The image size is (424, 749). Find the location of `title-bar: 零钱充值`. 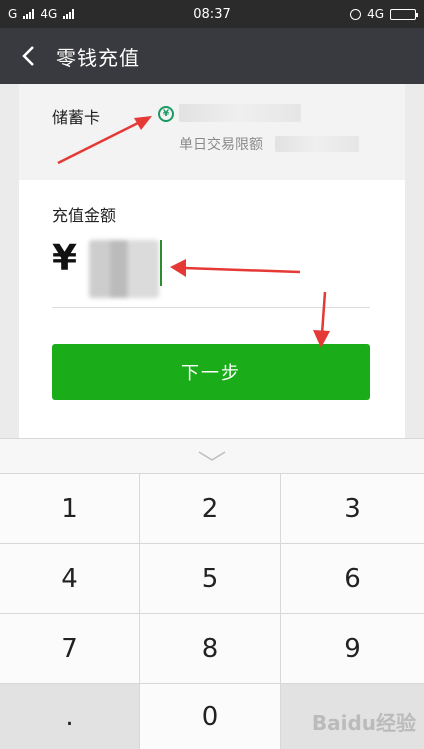

title-bar: 零钱充值 is located at coordinates (212, 56).